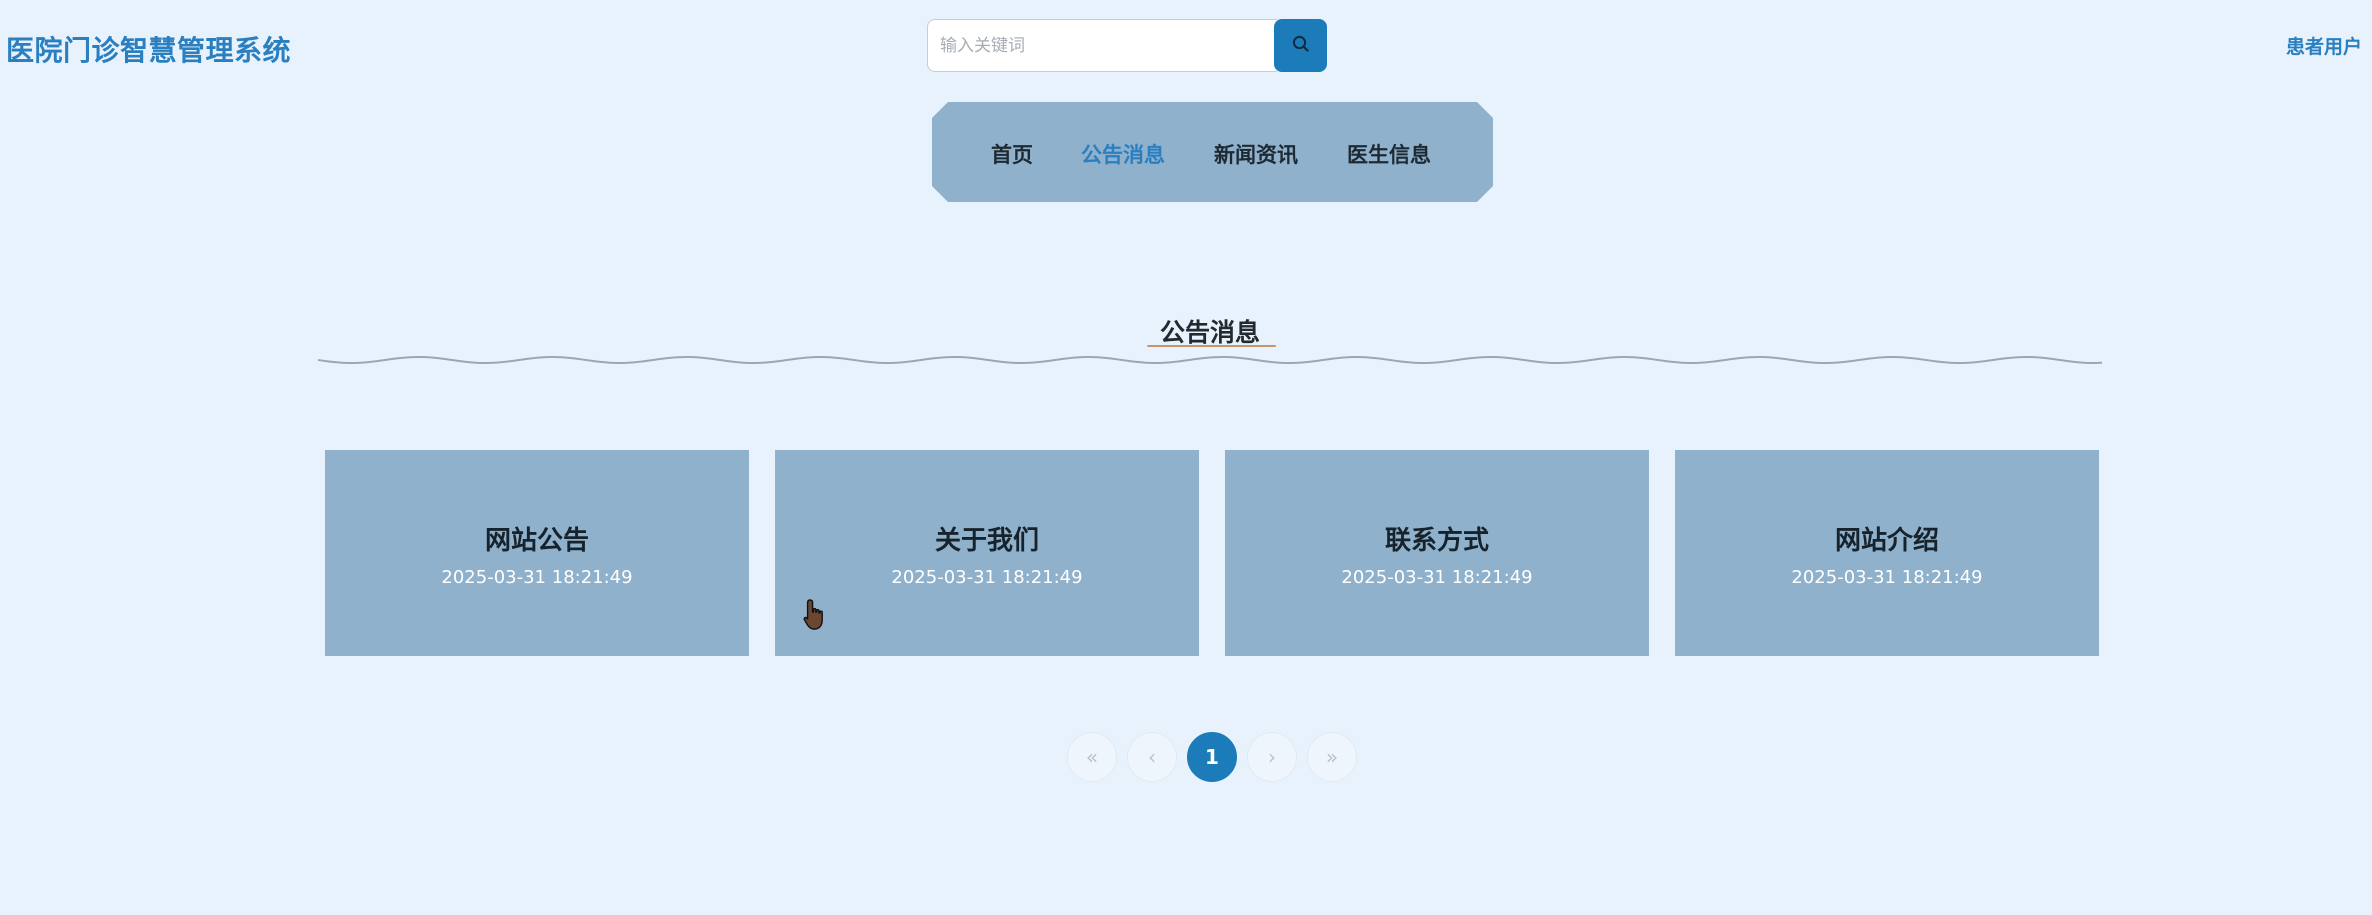 The height and width of the screenshot is (915, 2372). What do you see at coordinates (1211, 346) in the screenshot?
I see `section-title-underline` at bounding box center [1211, 346].